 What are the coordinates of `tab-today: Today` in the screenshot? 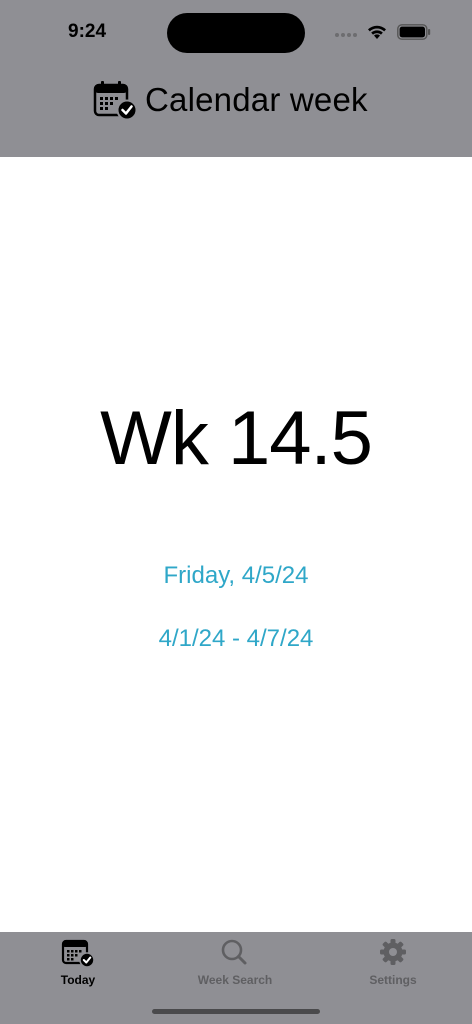 It's located at (78, 964).